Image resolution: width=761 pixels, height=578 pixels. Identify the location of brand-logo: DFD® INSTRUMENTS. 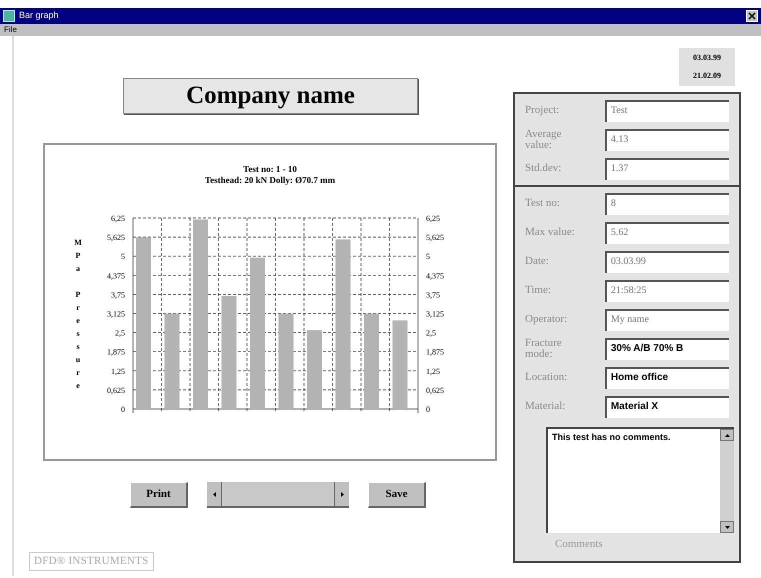
(91, 561).